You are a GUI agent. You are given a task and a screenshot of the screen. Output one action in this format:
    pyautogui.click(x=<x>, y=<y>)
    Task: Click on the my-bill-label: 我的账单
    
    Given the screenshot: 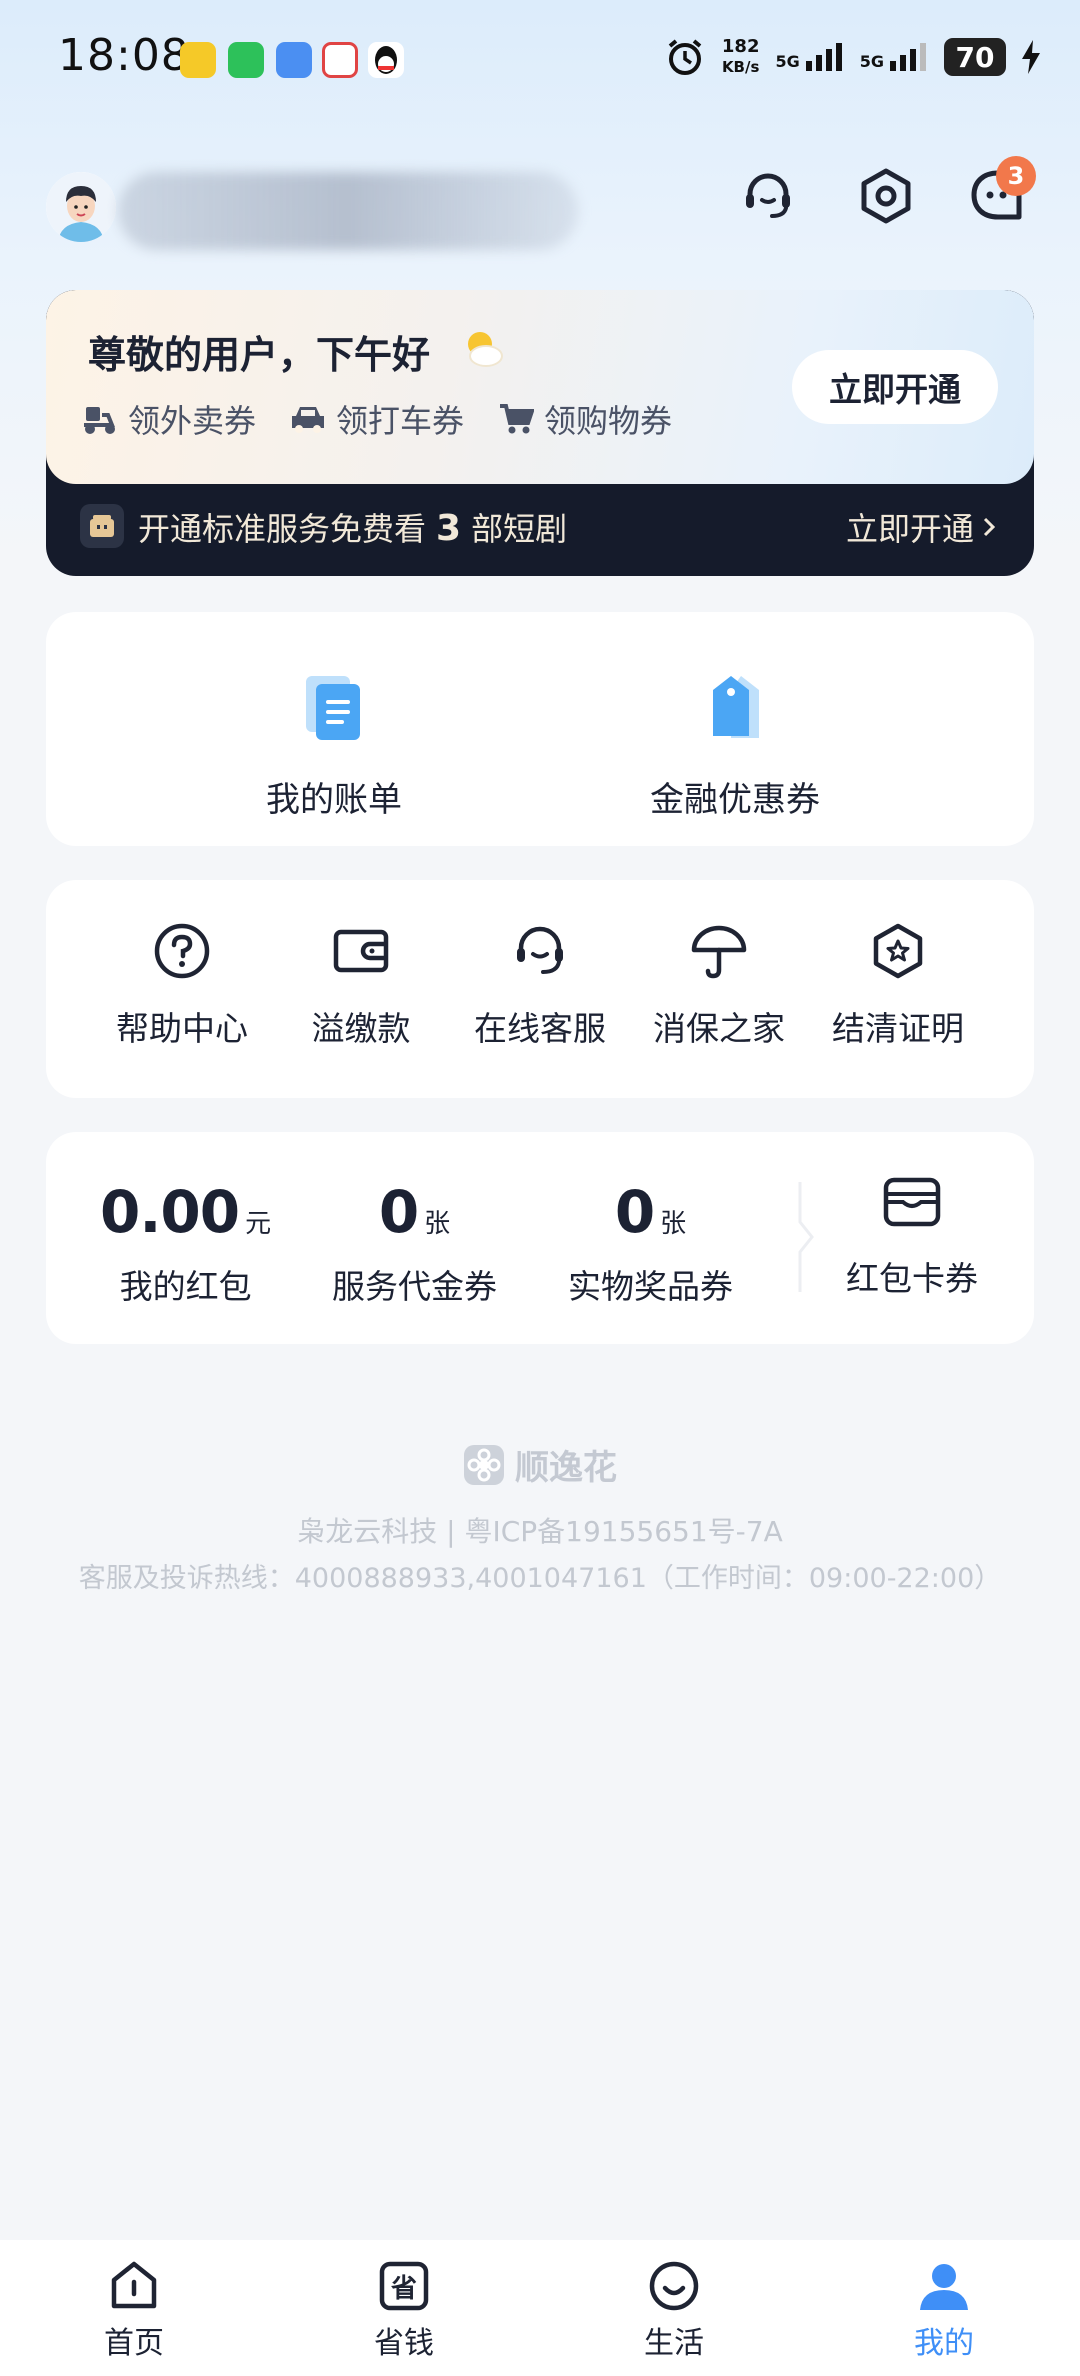 What is the action you would take?
    pyautogui.click(x=334, y=800)
    